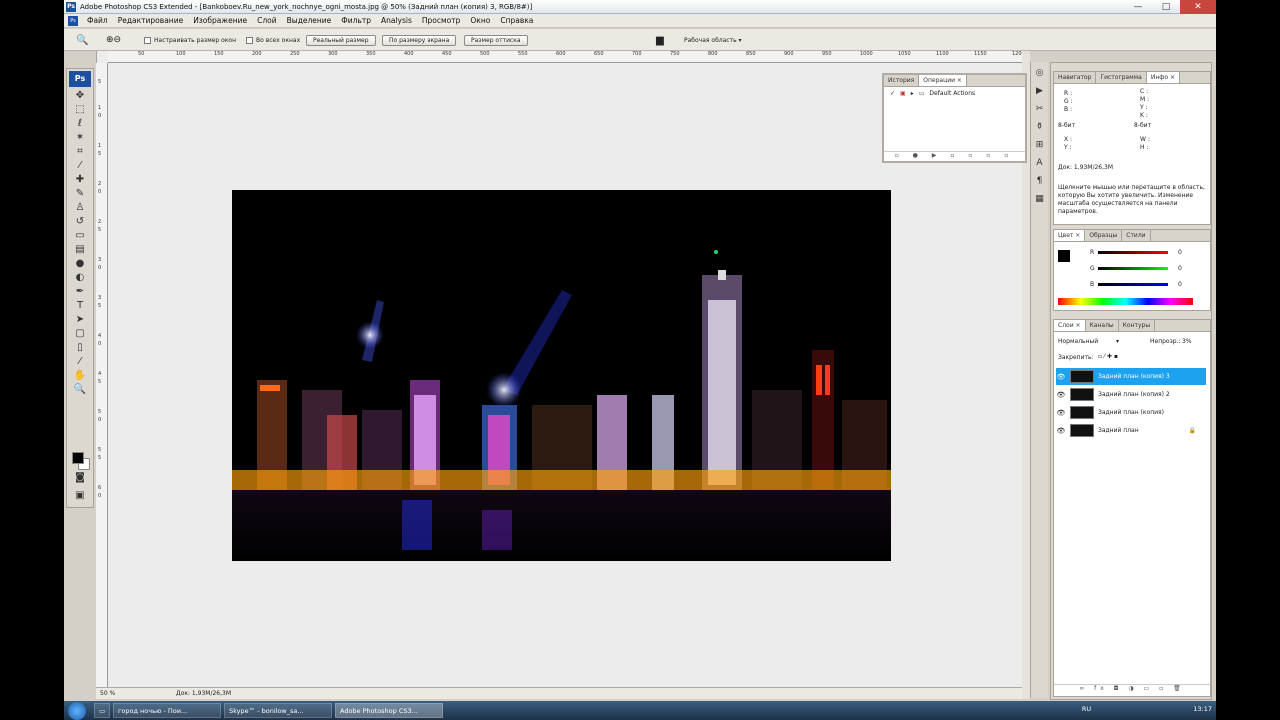  I want to click on tab-swatches: Образцы, so click(1104, 235).